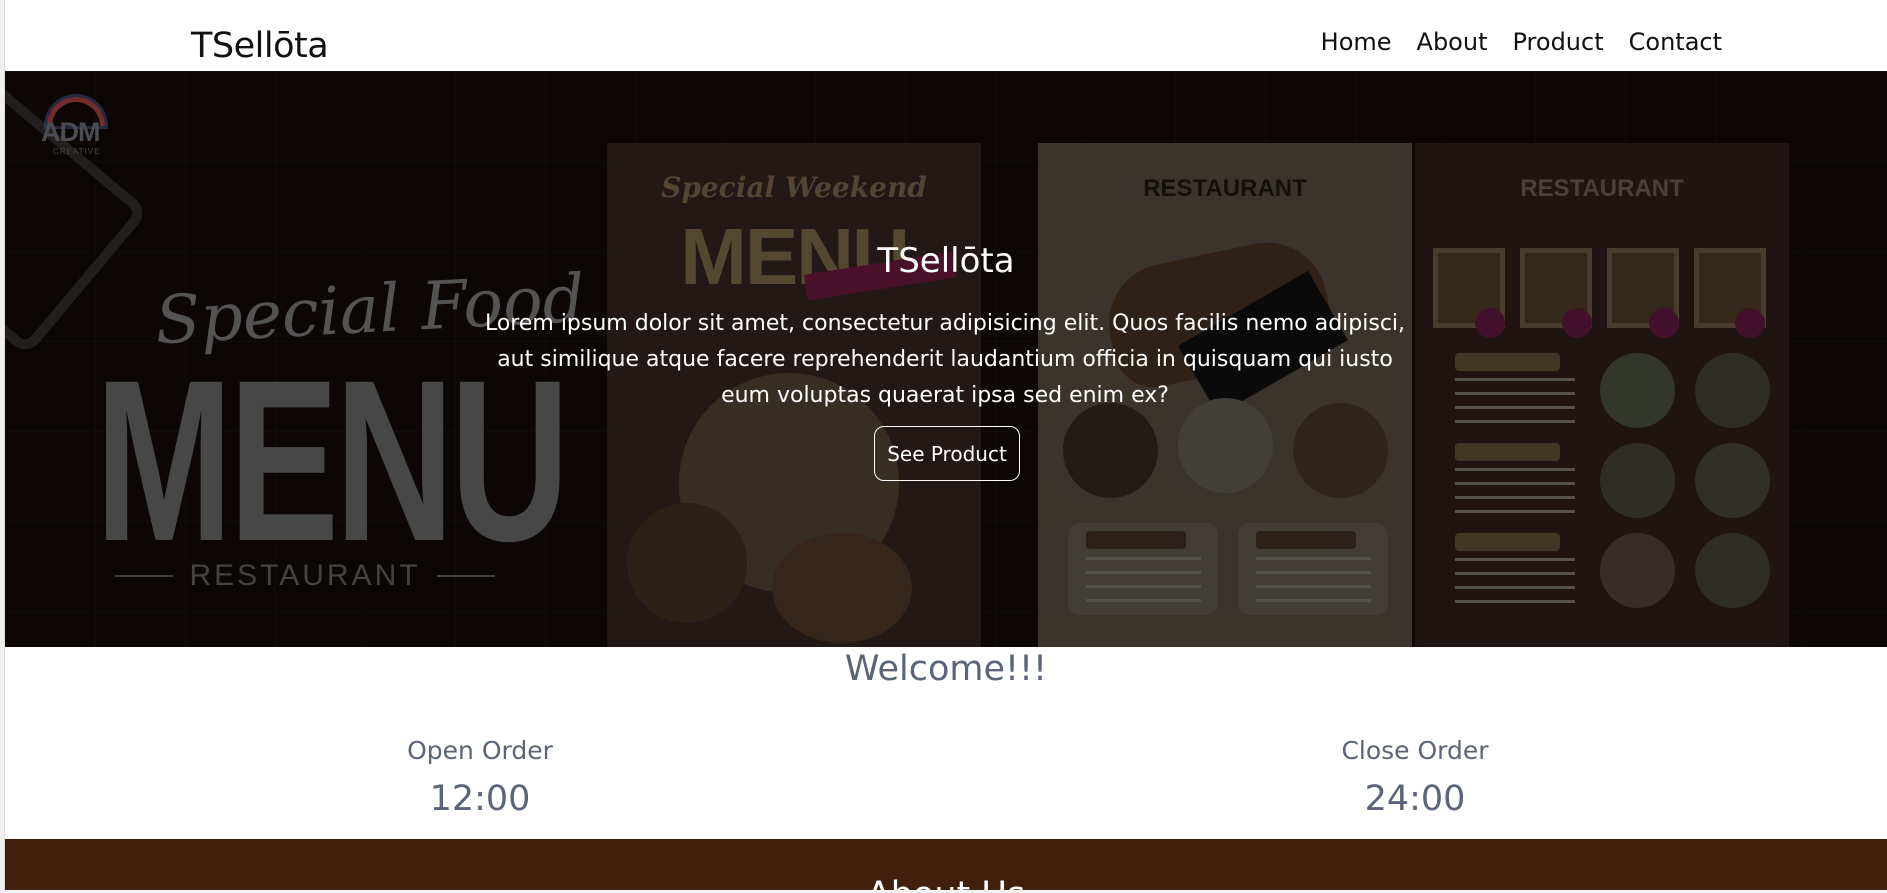  Describe the element at coordinates (946, 35) in the screenshot. I see `navbar: TSellōta Home About Product Contact` at that location.